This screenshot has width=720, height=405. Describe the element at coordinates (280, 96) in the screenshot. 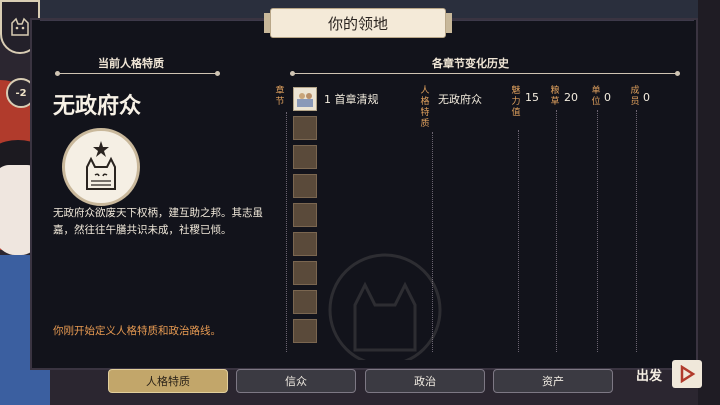

I see `col-head-chapter: 章节` at that location.